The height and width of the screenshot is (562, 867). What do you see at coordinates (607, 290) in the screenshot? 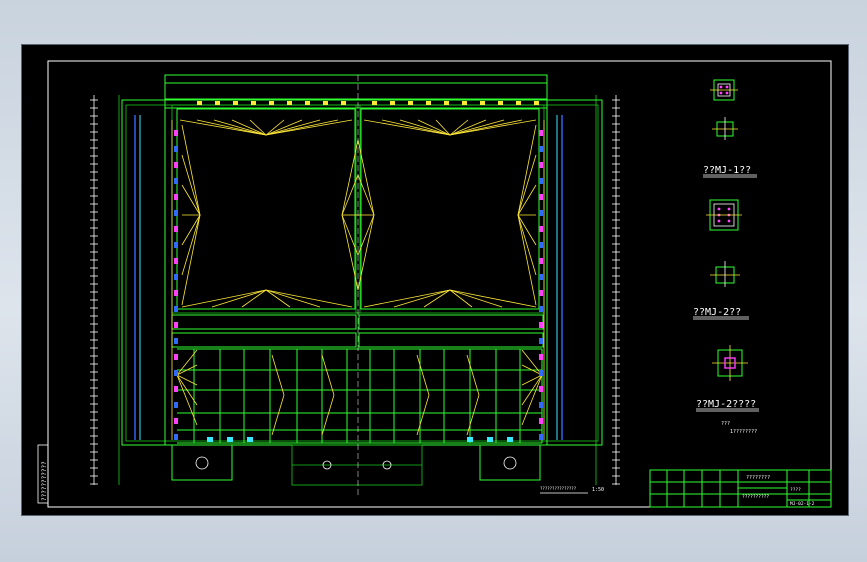
I see `right-dimension-ruler` at bounding box center [607, 290].